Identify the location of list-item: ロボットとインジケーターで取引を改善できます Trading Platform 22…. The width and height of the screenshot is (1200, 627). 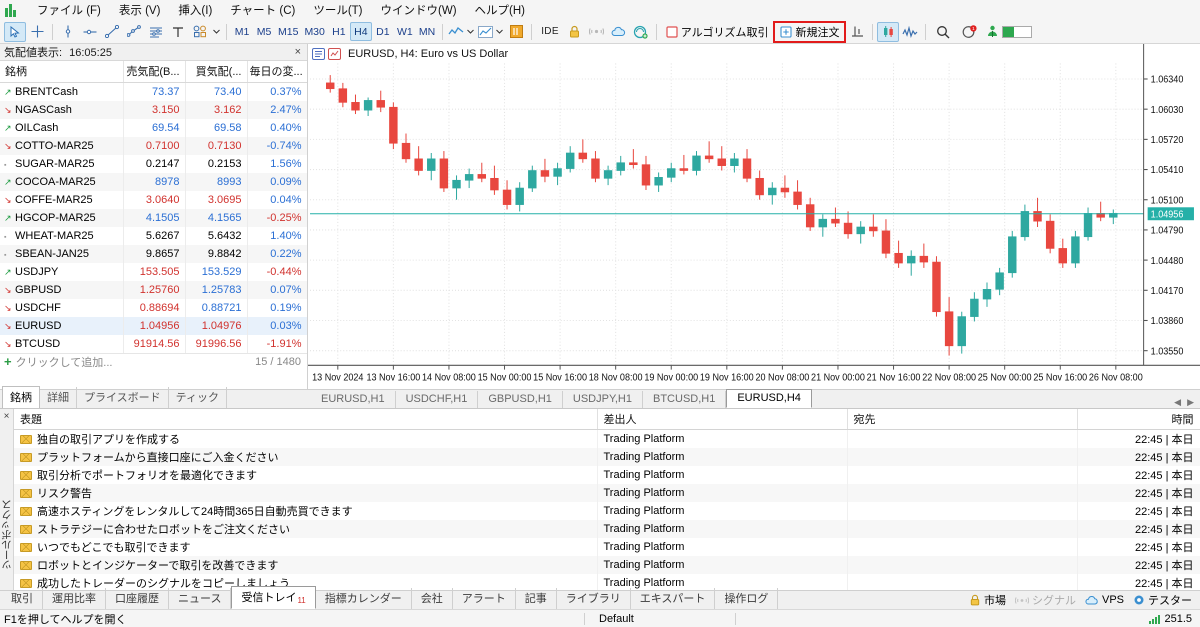
(607, 565).